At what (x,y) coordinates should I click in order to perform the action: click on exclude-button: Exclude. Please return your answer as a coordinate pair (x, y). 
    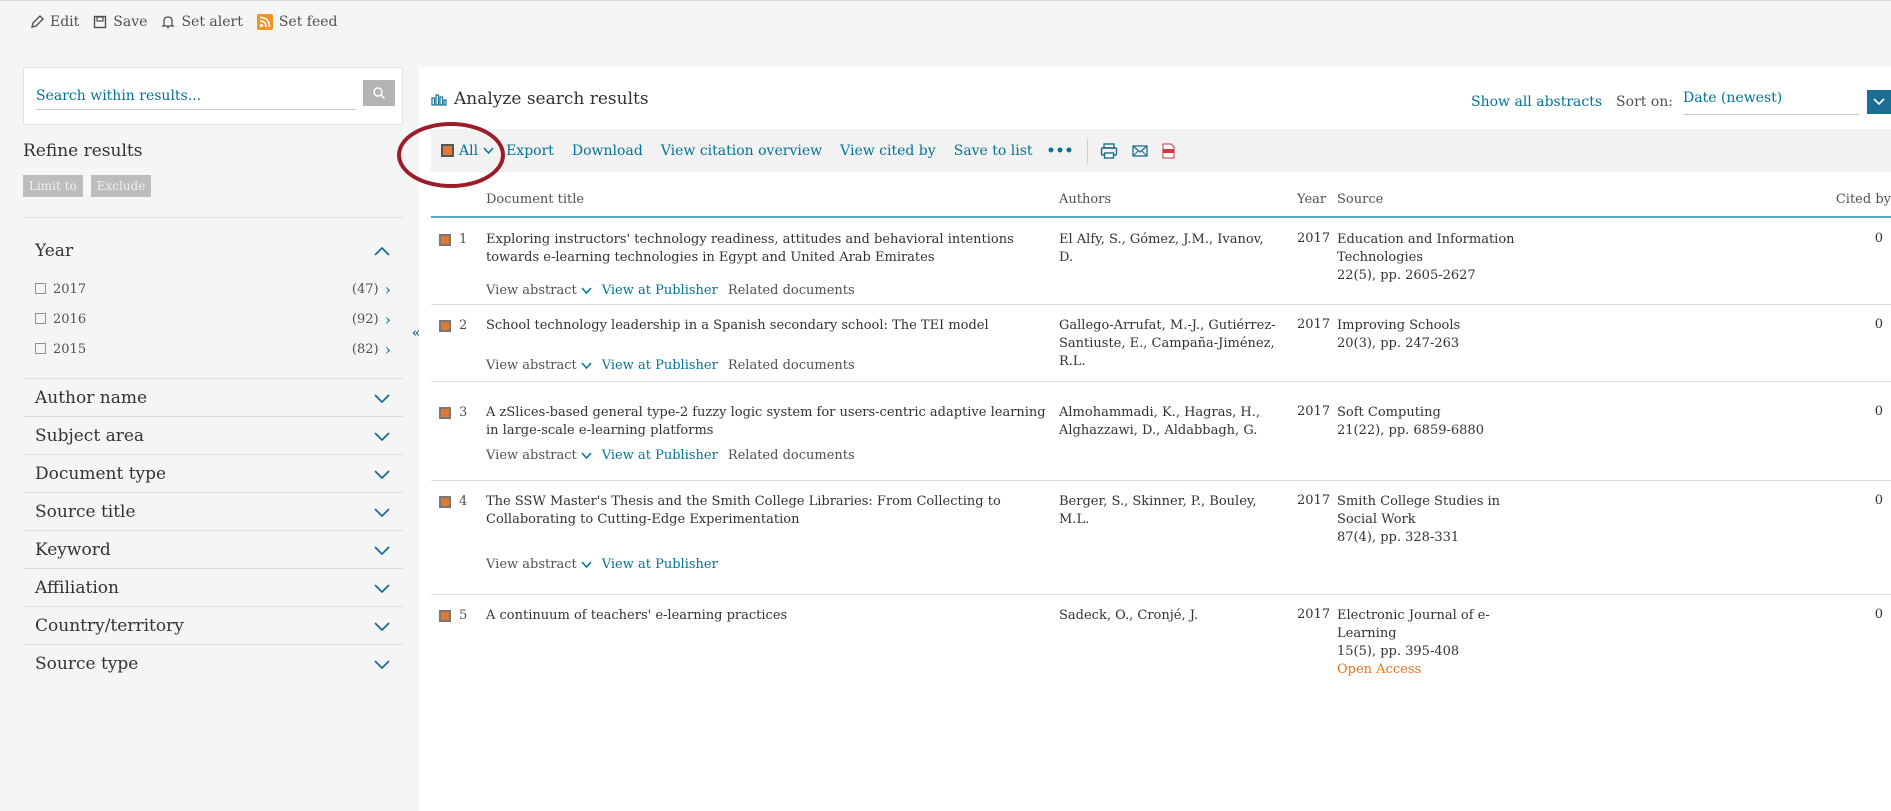
    Looking at the image, I should click on (121, 186).